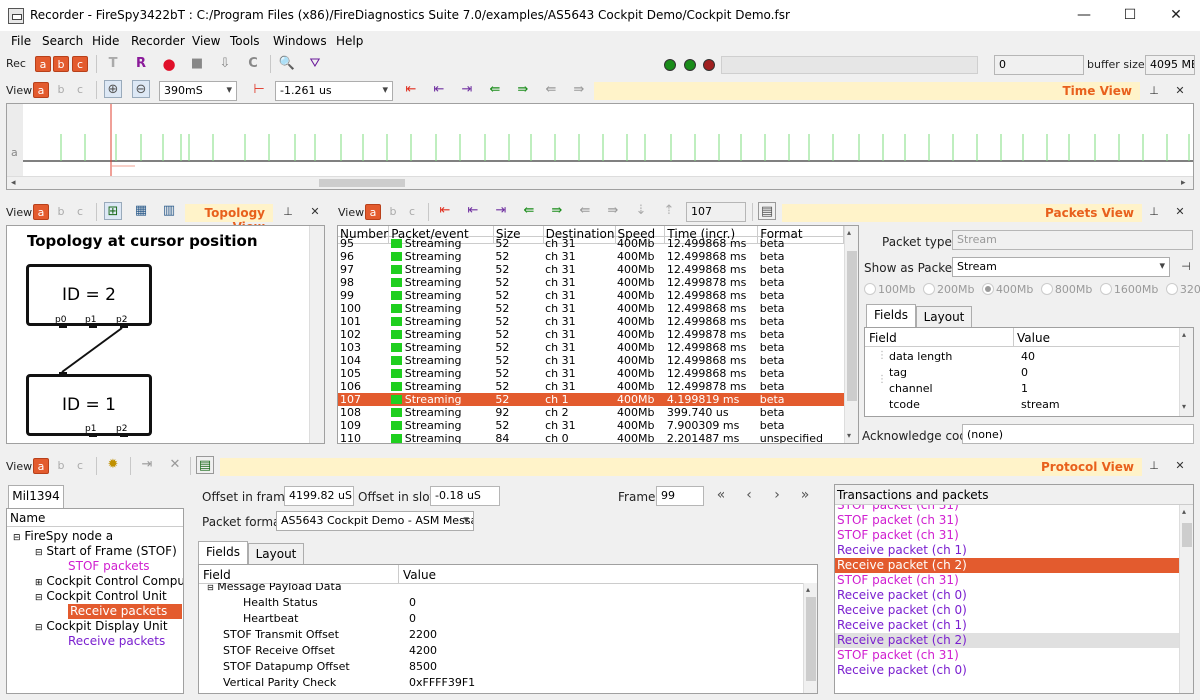 The width and height of the screenshot is (1200, 700). What do you see at coordinates (245, 41) in the screenshot?
I see `menu-tools: Tools` at bounding box center [245, 41].